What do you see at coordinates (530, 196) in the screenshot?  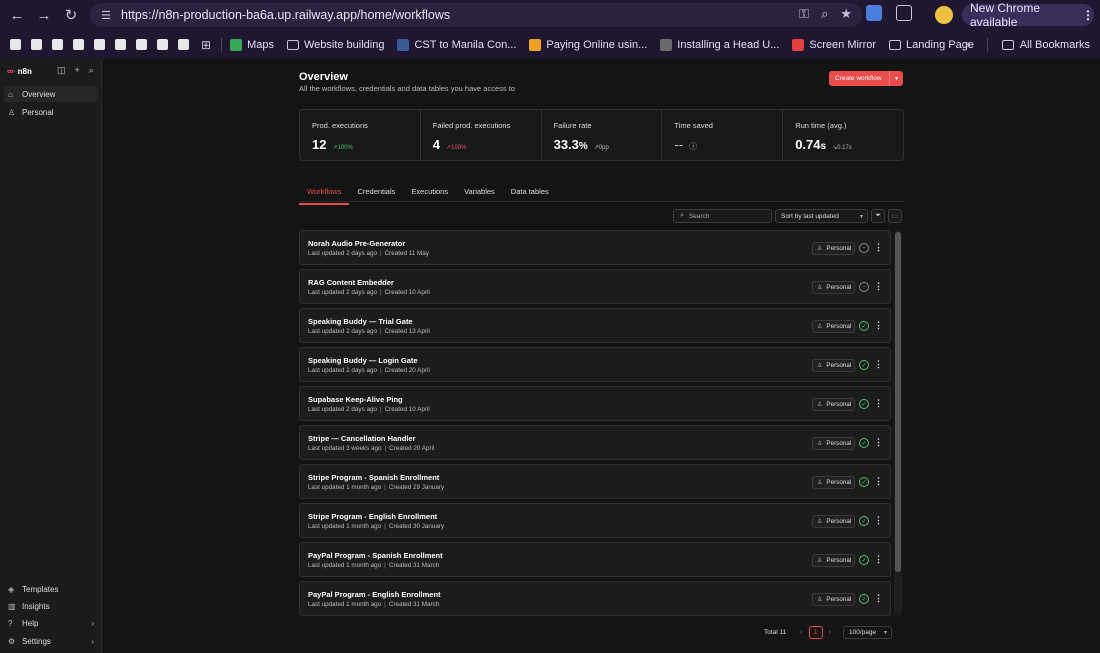 I see `tab-data-tables: Data tables` at bounding box center [530, 196].